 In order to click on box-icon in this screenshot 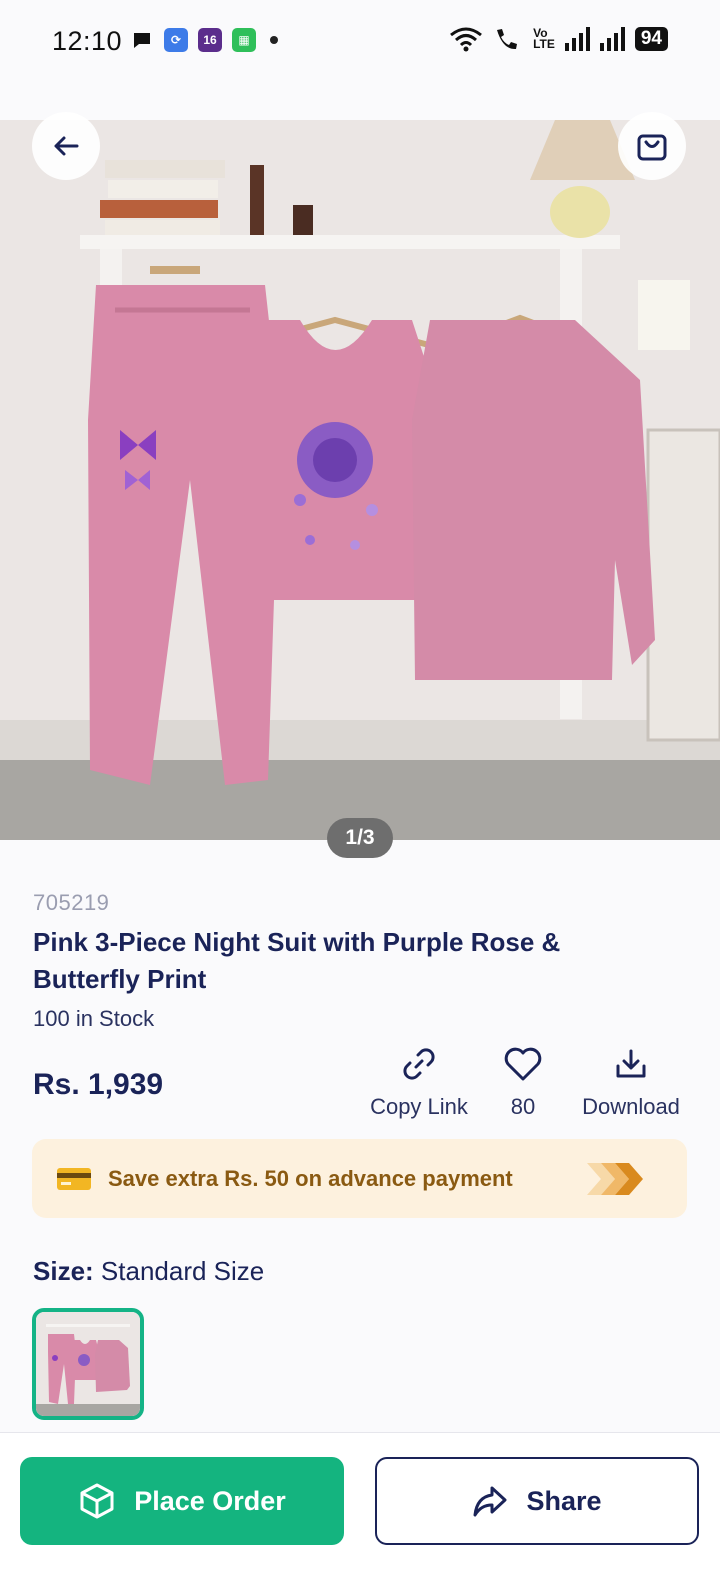, I will do `click(97, 1501)`.